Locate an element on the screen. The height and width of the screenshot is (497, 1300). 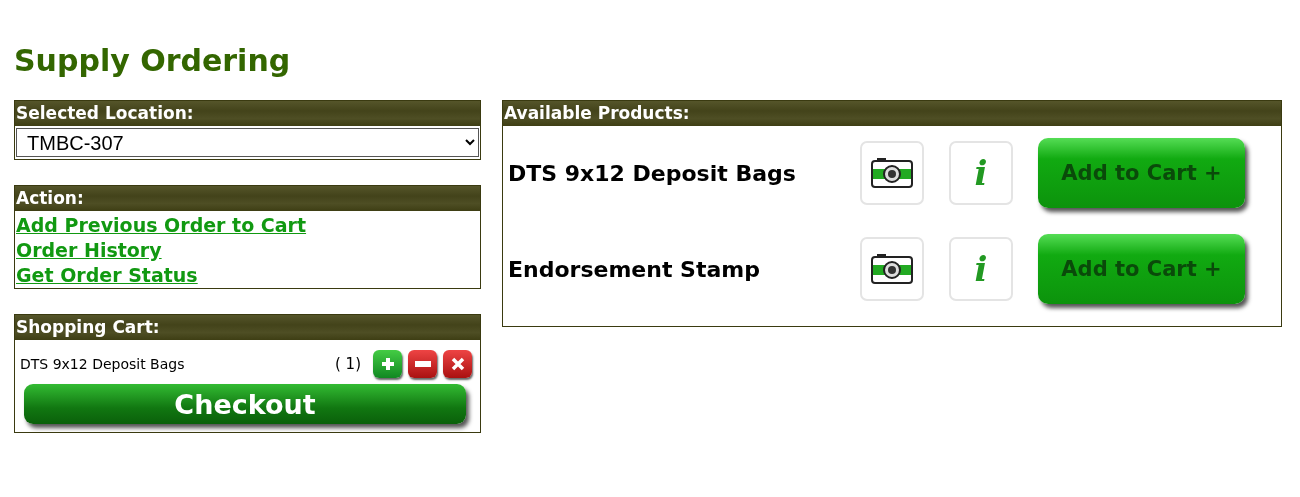
checkout-button: Checkout is located at coordinates (245, 404).